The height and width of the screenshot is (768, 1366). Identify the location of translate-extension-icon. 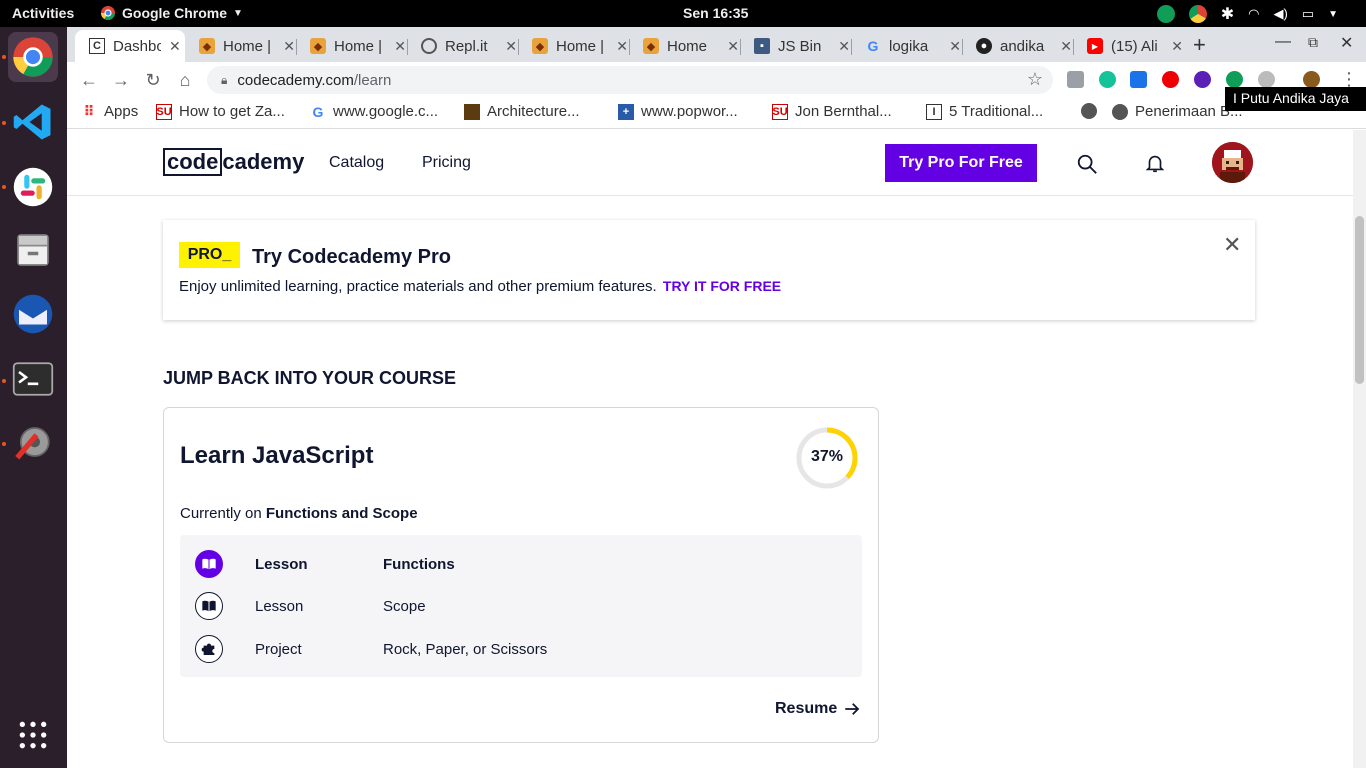
(1138, 79).